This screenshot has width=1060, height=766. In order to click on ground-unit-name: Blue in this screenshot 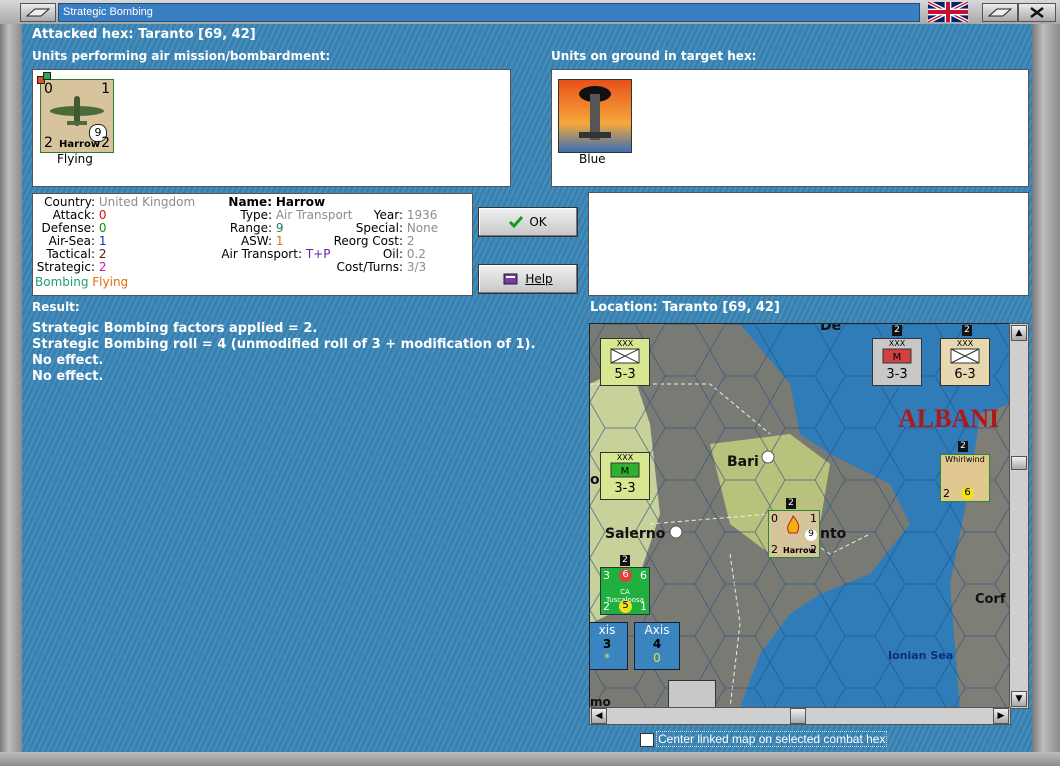, I will do `click(592, 159)`.